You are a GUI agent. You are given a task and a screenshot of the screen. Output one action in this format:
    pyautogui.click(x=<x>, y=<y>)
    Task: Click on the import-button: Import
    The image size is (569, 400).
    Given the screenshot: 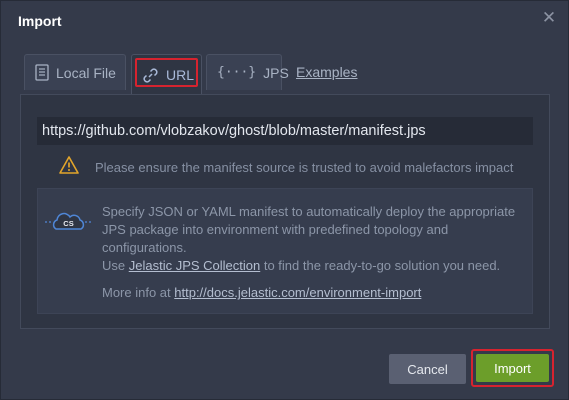 What is the action you would take?
    pyautogui.click(x=512, y=368)
    